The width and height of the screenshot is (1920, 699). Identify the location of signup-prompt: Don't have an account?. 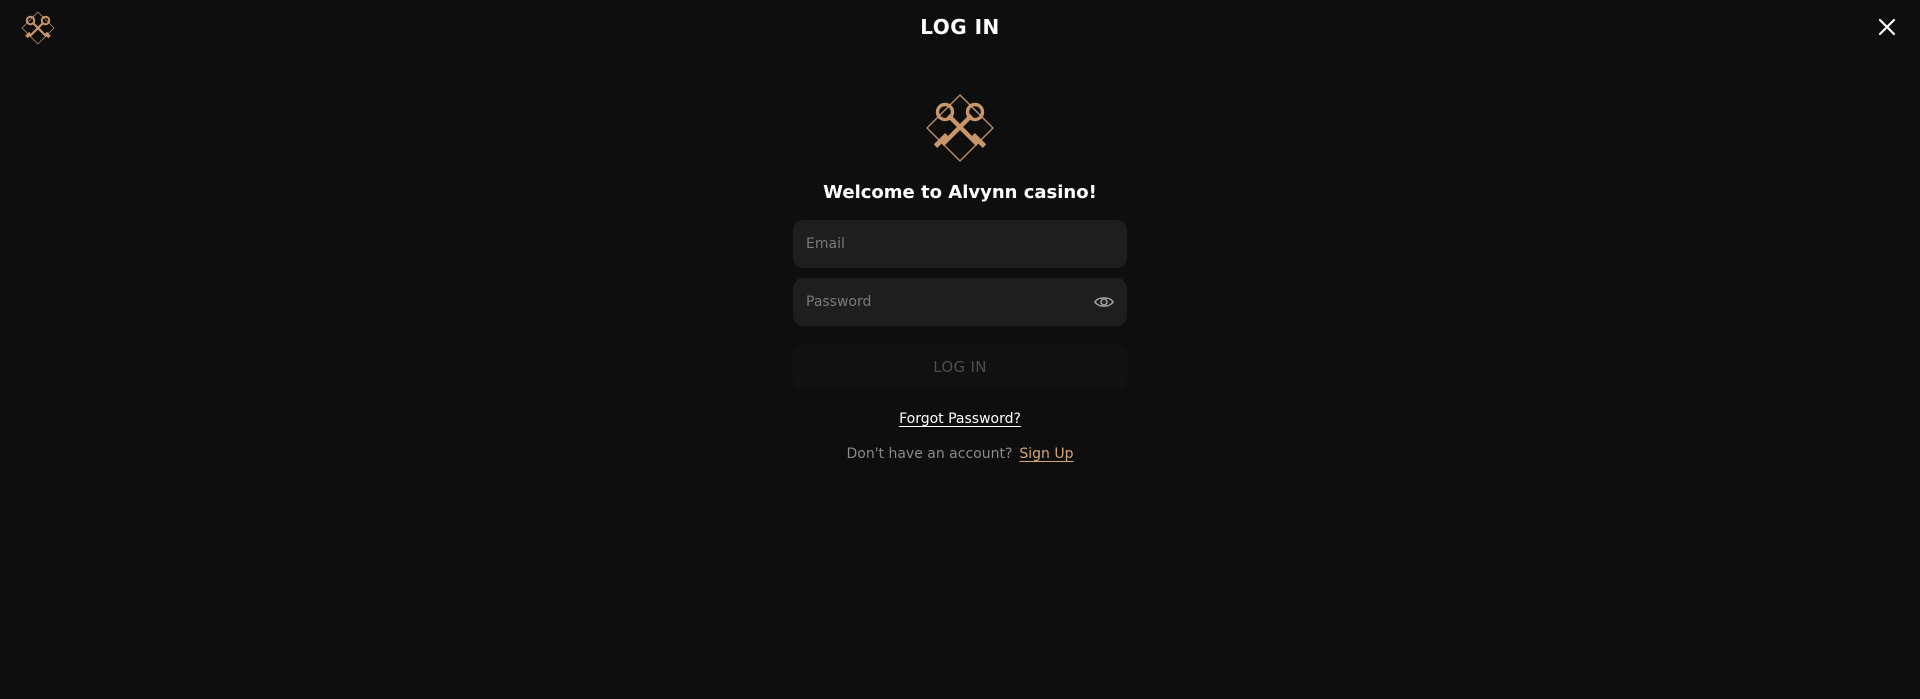
(929, 454).